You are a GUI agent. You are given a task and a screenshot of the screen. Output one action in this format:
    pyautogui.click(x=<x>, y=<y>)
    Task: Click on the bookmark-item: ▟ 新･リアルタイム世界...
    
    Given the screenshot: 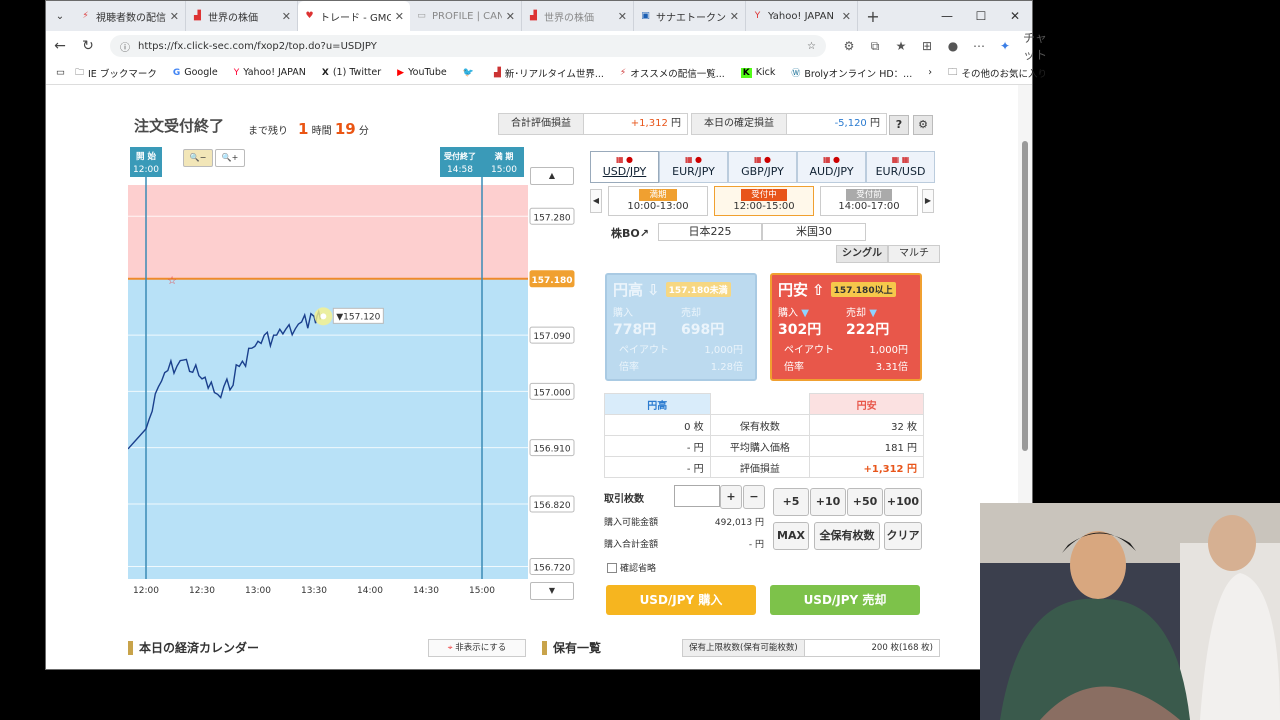 What is the action you would take?
    pyautogui.click(x=549, y=73)
    